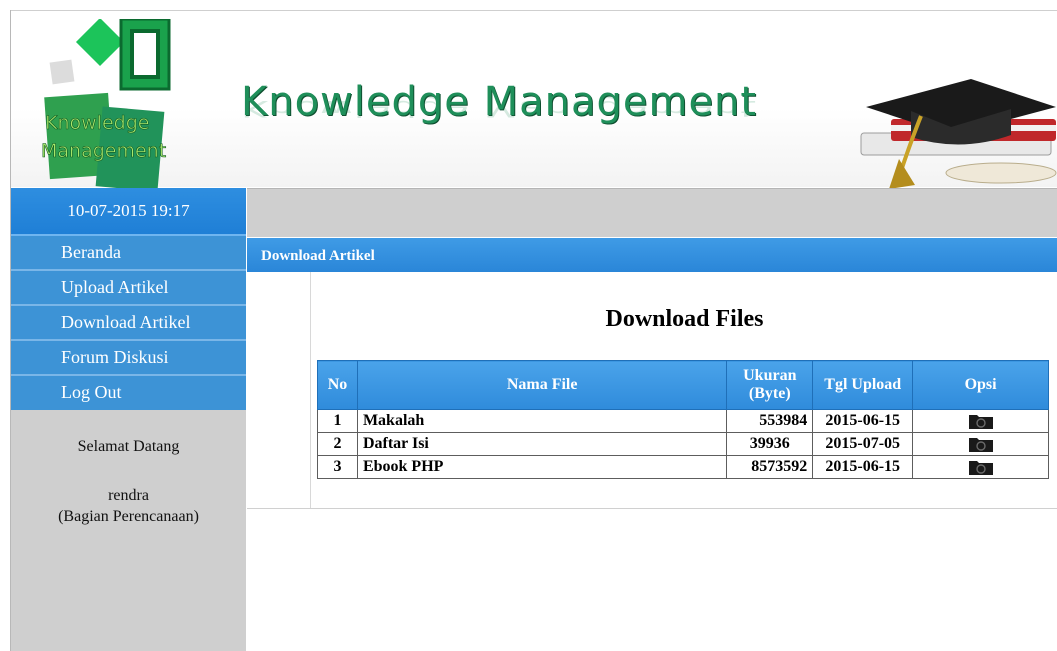  What do you see at coordinates (770, 467) in the screenshot?
I see `cell-size: 8573592` at bounding box center [770, 467].